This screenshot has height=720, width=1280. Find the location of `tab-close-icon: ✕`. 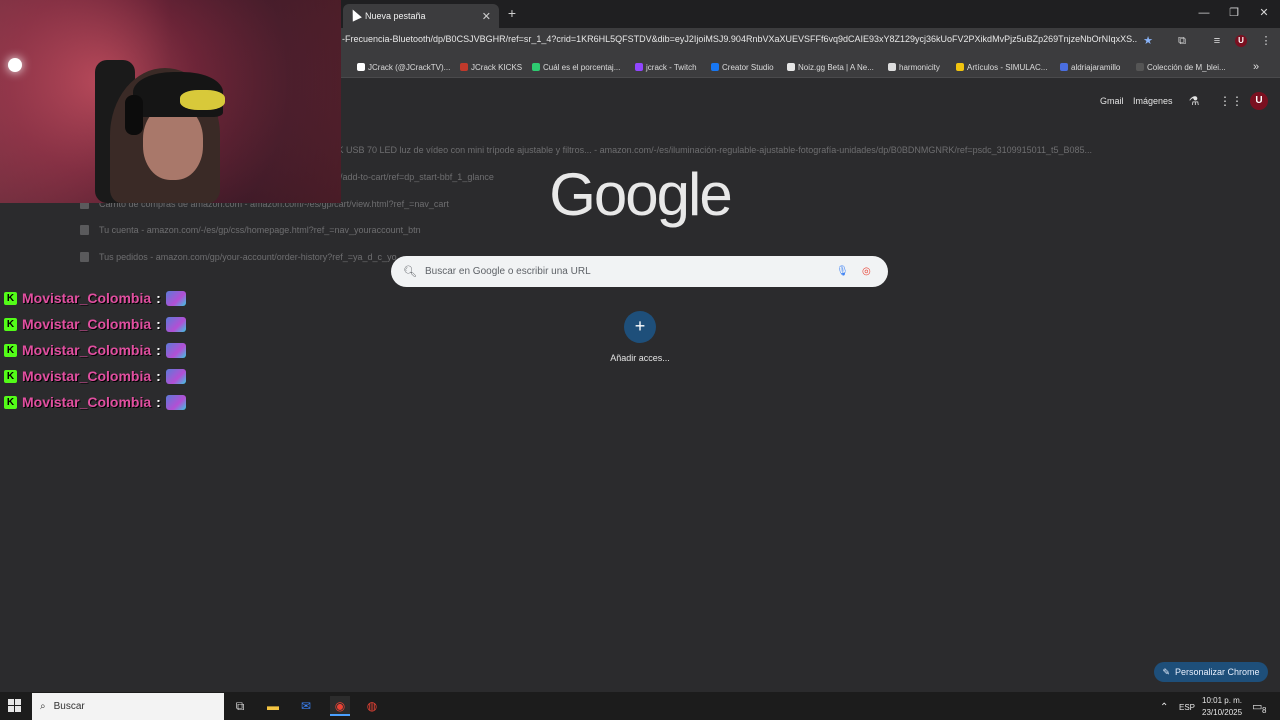

tab-close-icon: ✕ is located at coordinates (486, 16).